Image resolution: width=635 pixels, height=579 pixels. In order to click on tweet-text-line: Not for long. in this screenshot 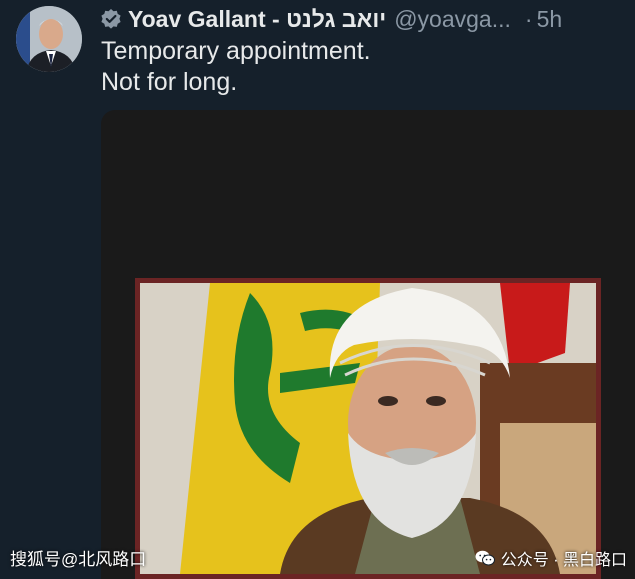, I will do `click(169, 82)`.